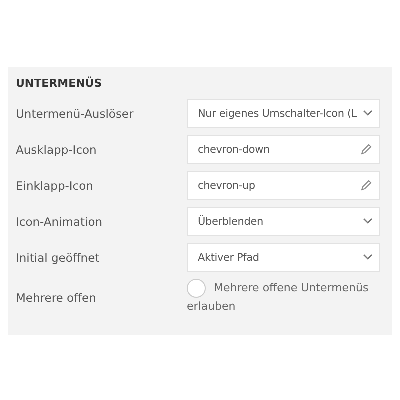  What do you see at coordinates (282, 297) in the screenshot?
I see `checkbox-label: Mehrere offene Untermenüs erlauben` at bounding box center [282, 297].